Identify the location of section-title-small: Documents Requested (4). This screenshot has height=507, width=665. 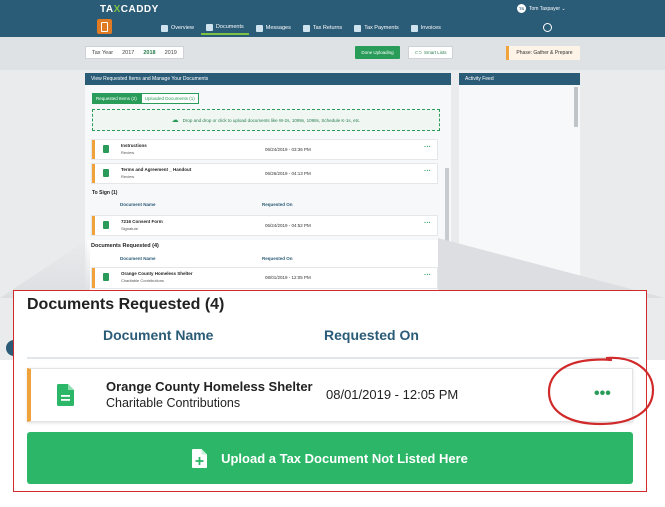
(125, 246).